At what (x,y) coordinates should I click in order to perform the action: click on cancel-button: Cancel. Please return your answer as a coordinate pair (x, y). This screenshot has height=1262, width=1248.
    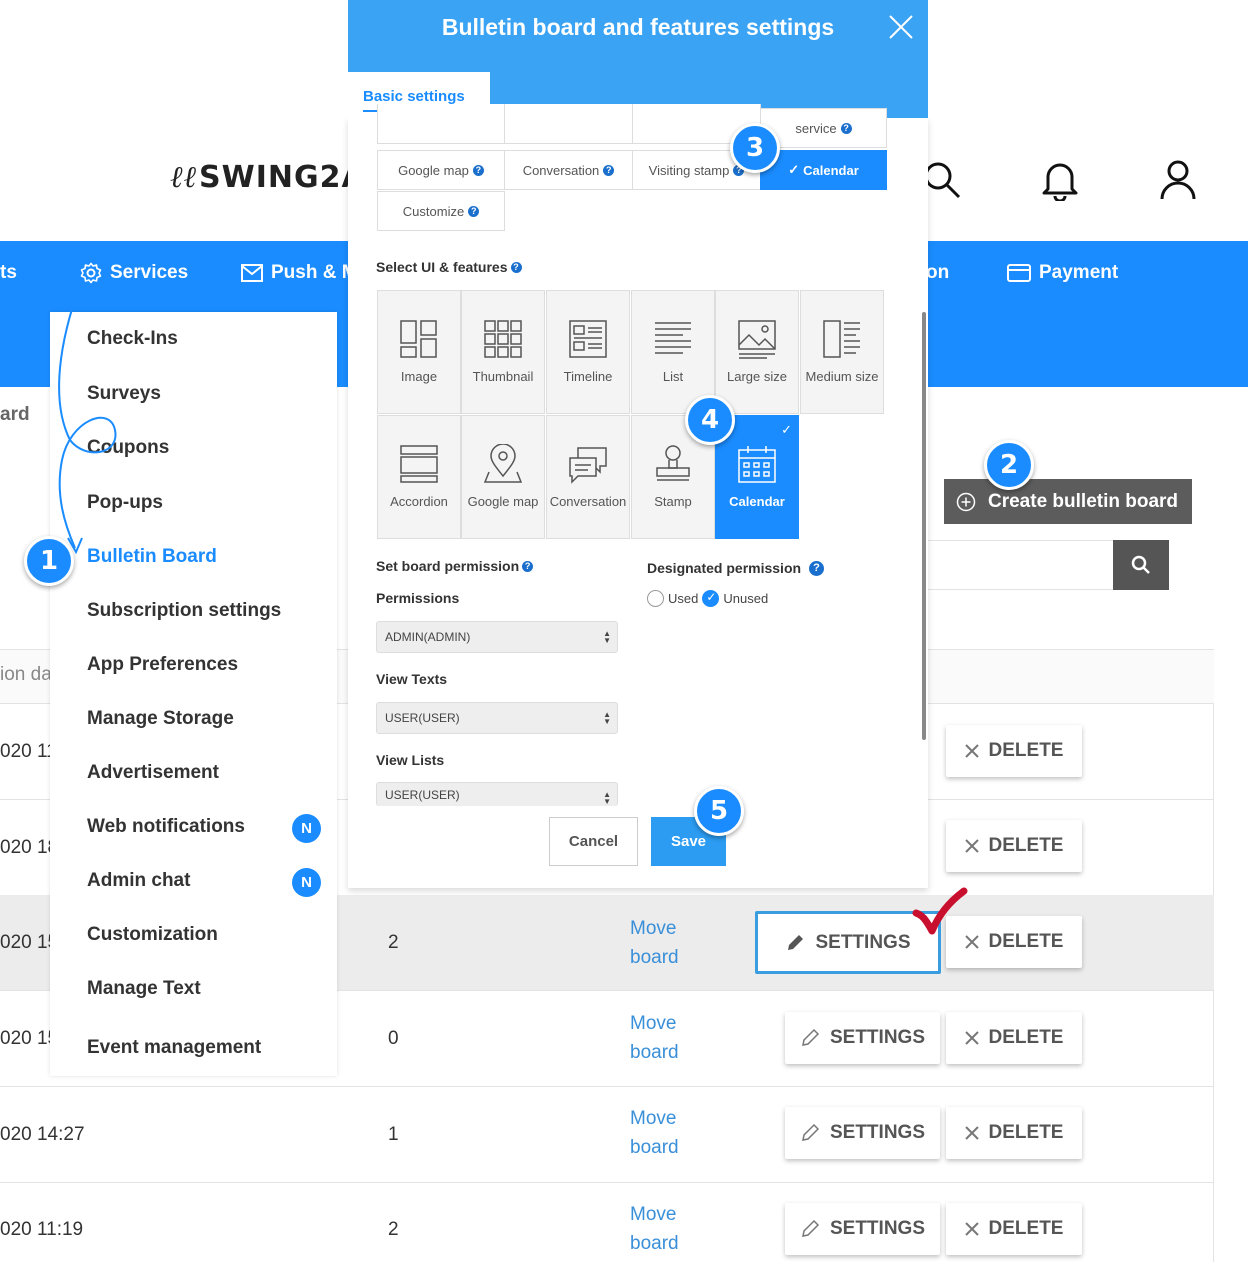
    Looking at the image, I should click on (593, 841).